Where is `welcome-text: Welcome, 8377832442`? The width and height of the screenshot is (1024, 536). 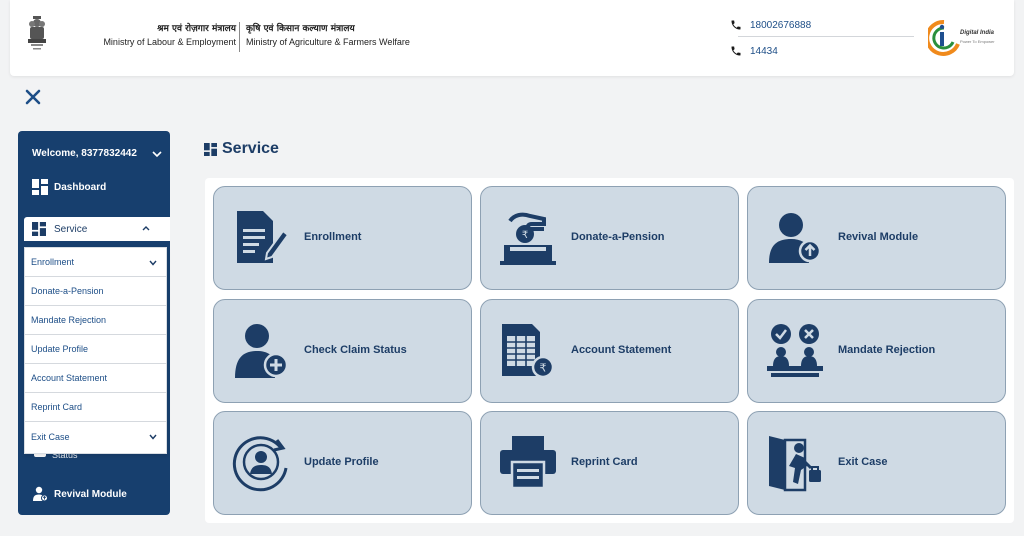 welcome-text: Welcome, 8377832442 is located at coordinates (84, 153).